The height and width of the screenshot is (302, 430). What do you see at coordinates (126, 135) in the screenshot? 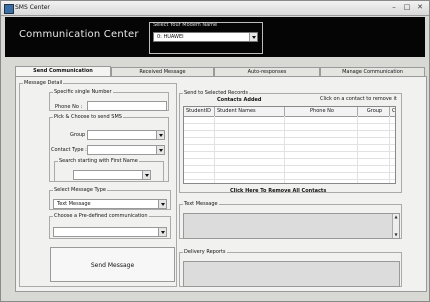
I see `group-select` at bounding box center [126, 135].